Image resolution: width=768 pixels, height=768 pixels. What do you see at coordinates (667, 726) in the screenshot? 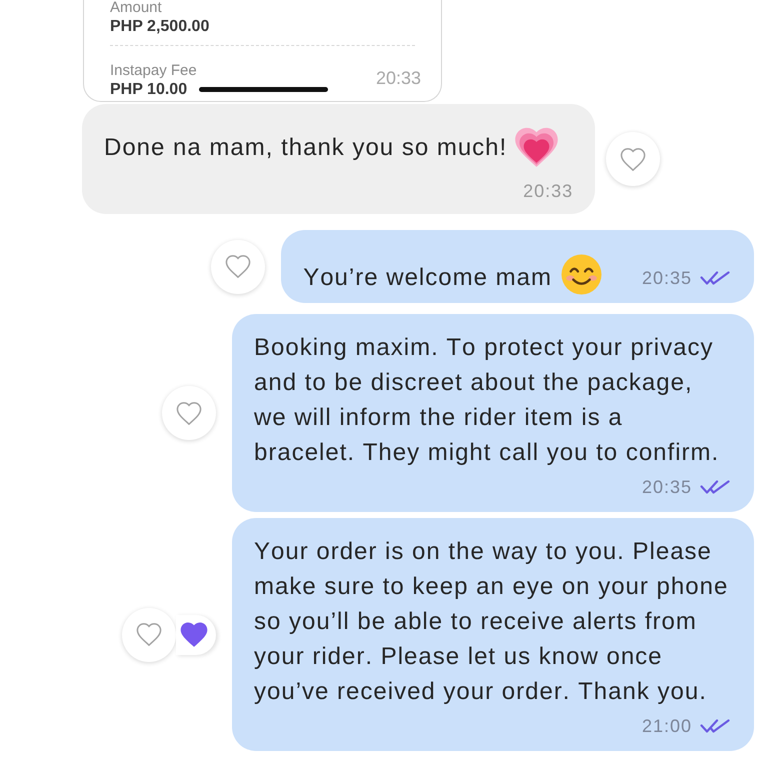
I see `message-time: 21:00` at bounding box center [667, 726].